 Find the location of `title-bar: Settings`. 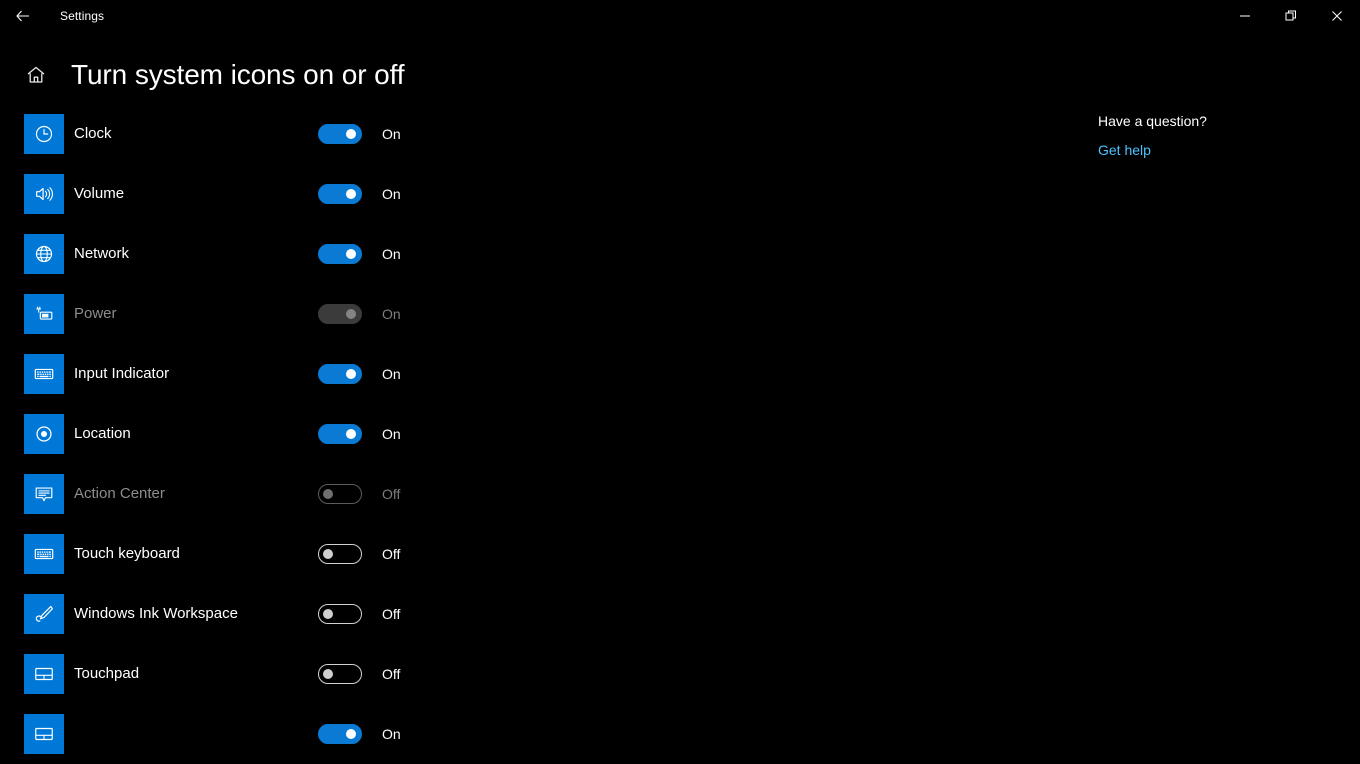

title-bar: Settings is located at coordinates (680, 16).